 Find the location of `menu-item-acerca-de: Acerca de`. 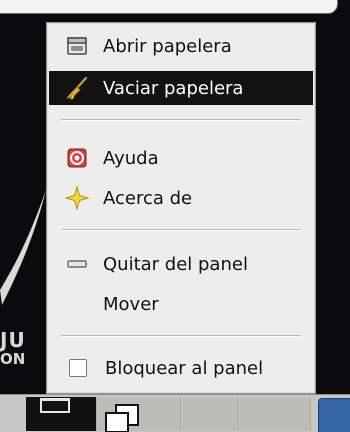

menu-item-acerca-de: Acerca de is located at coordinates (181, 198).